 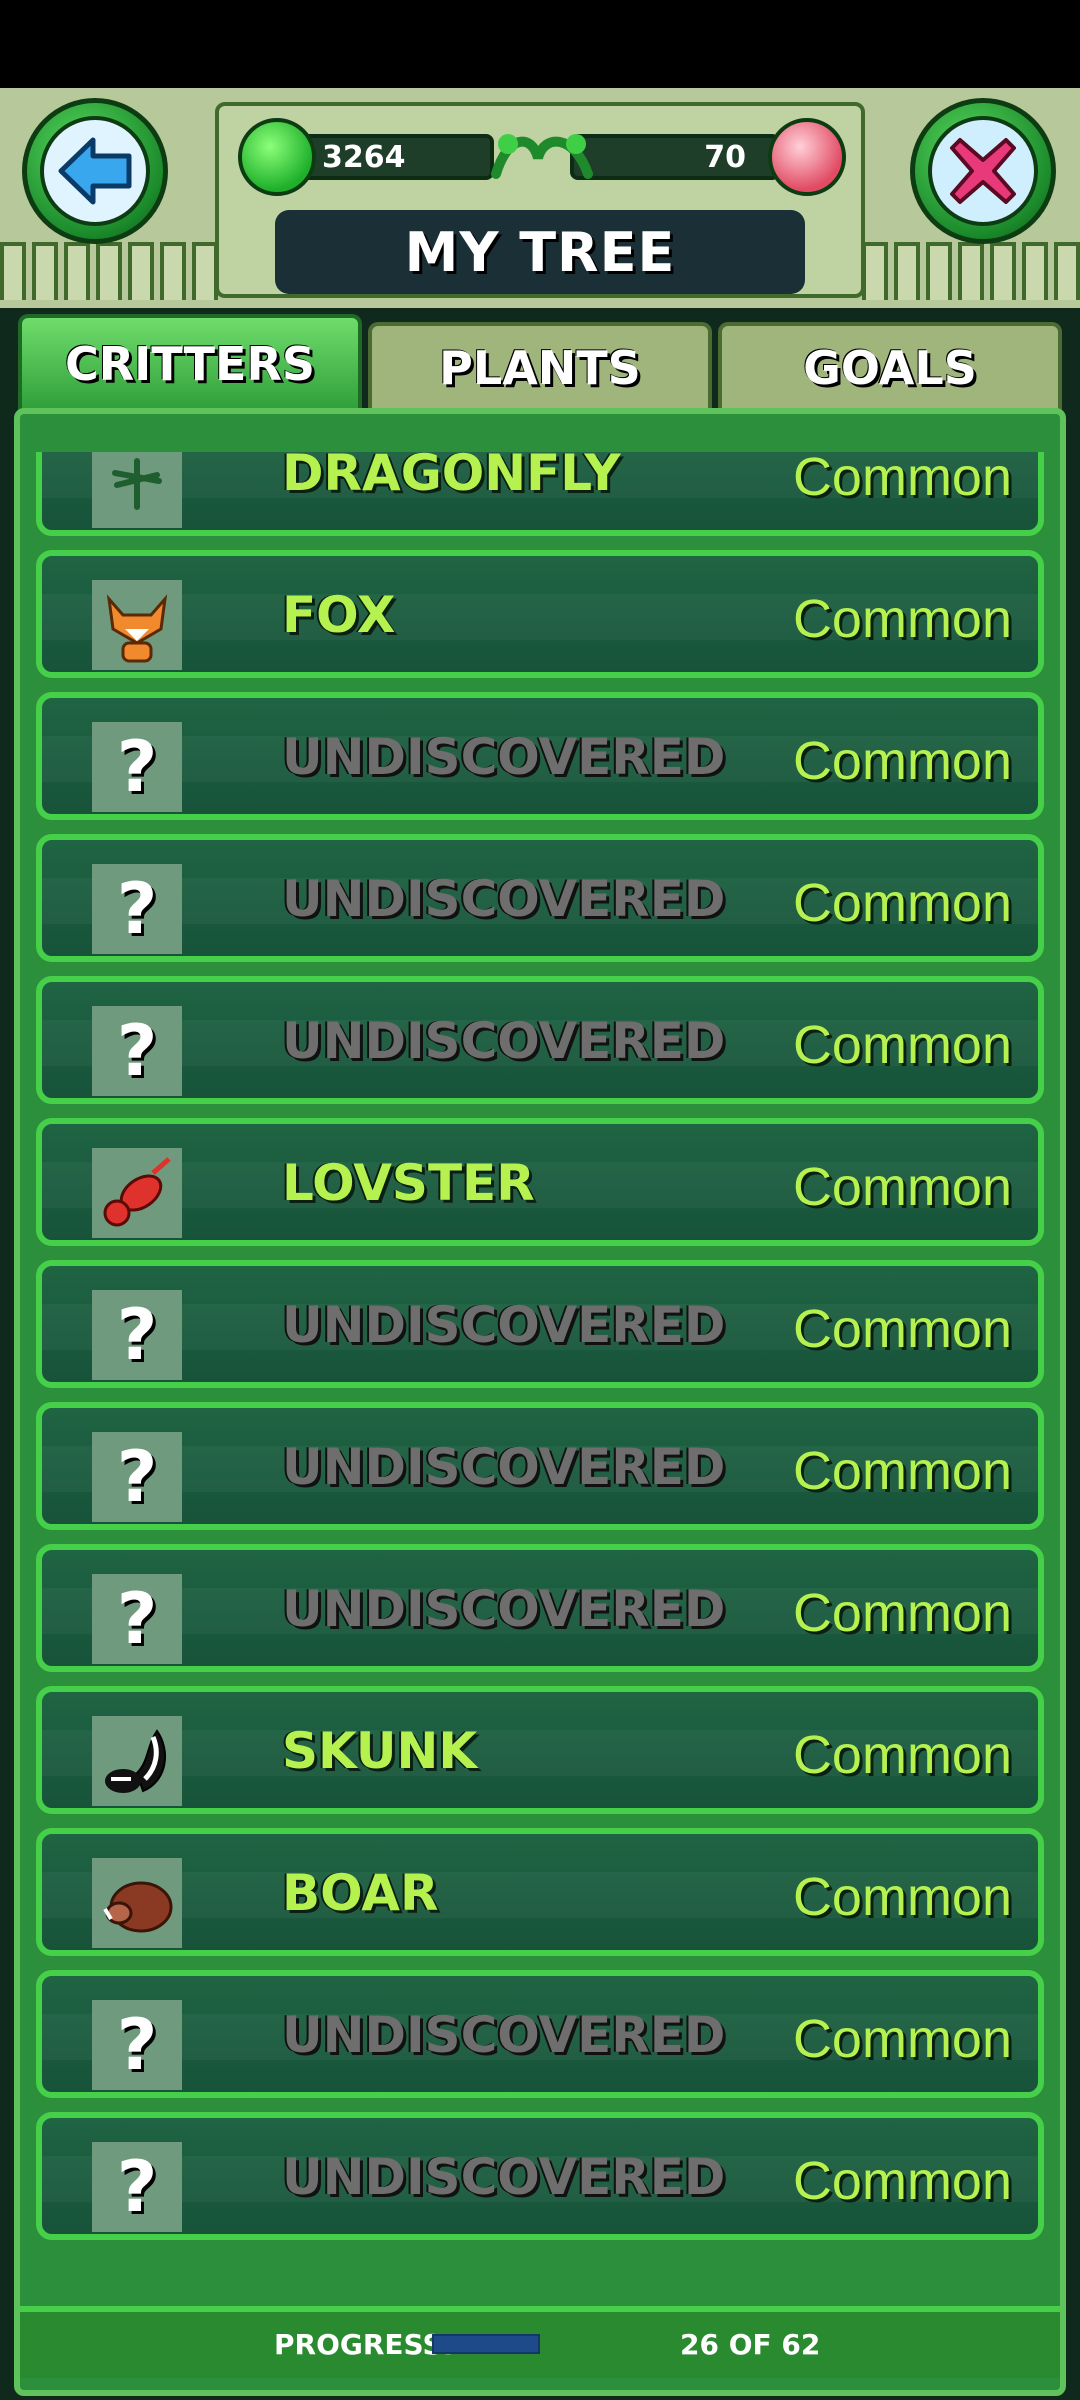 What do you see at coordinates (137, 490) in the screenshot?
I see `dragonfly-icon` at bounding box center [137, 490].